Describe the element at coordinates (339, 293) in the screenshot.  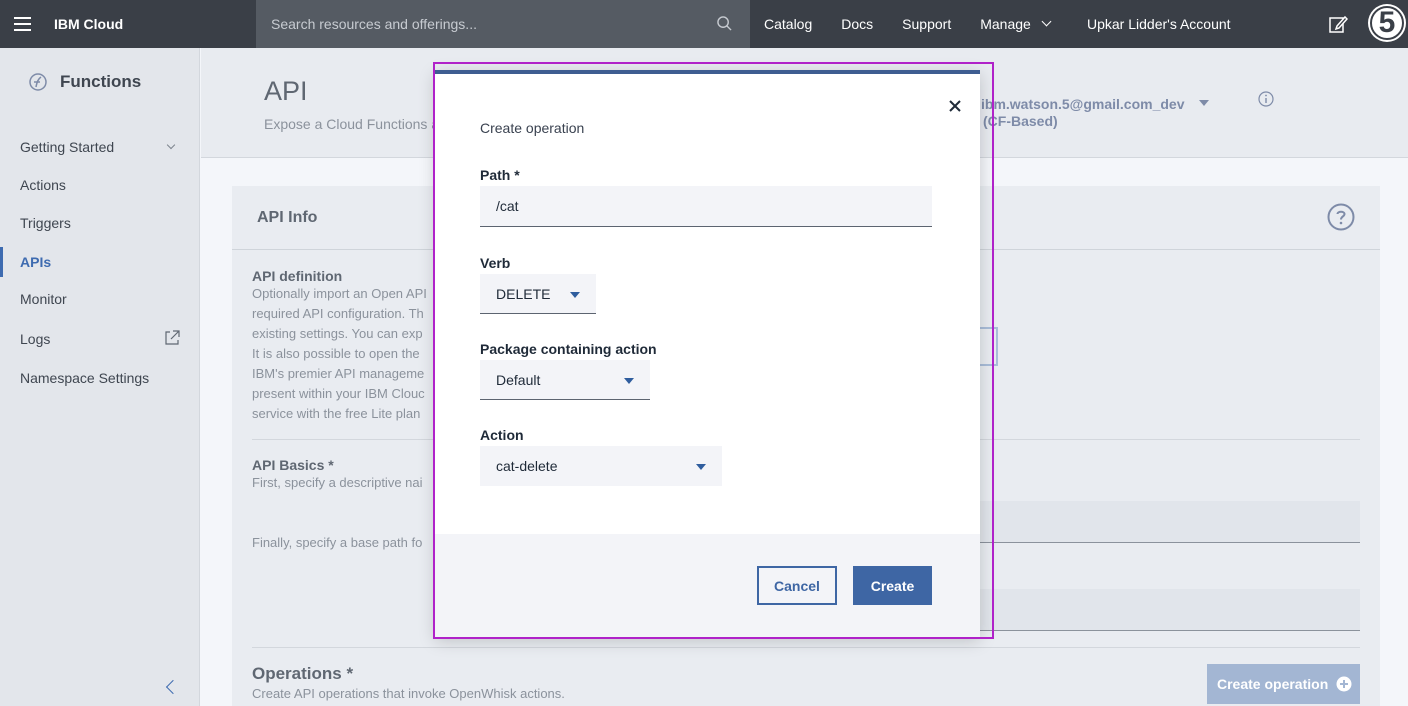
I see `text-line: Optionally import an Open API` at that location.